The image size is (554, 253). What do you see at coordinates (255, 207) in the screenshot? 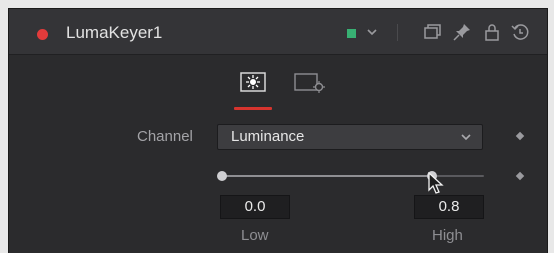
I see `low-value-field: 0.0` at bounding box center [255, 207].